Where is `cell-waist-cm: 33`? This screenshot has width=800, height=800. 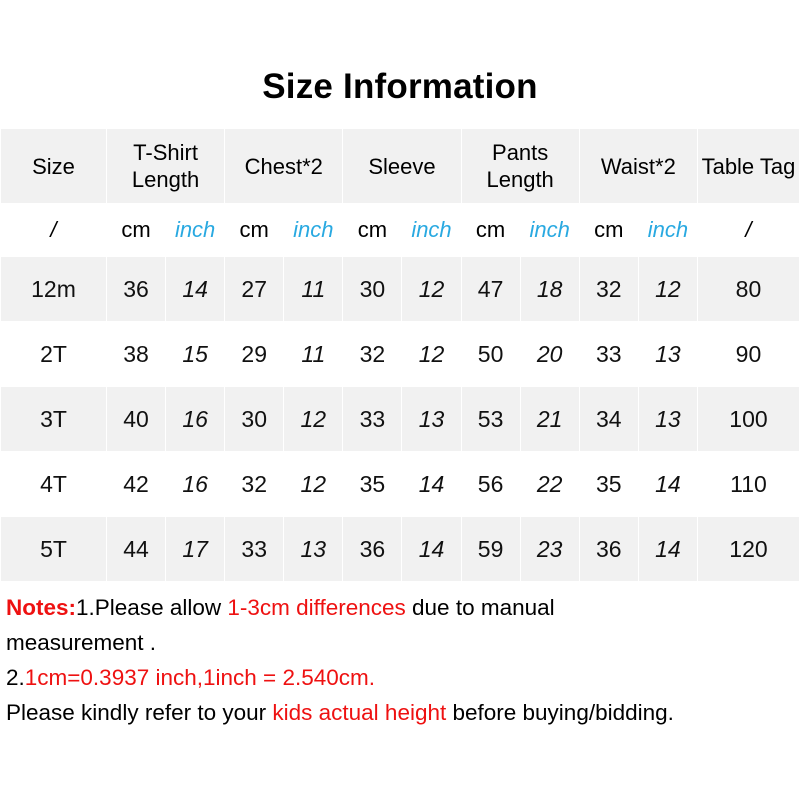
cell-waist-cm: 33 is located at coordinates (608, 354).